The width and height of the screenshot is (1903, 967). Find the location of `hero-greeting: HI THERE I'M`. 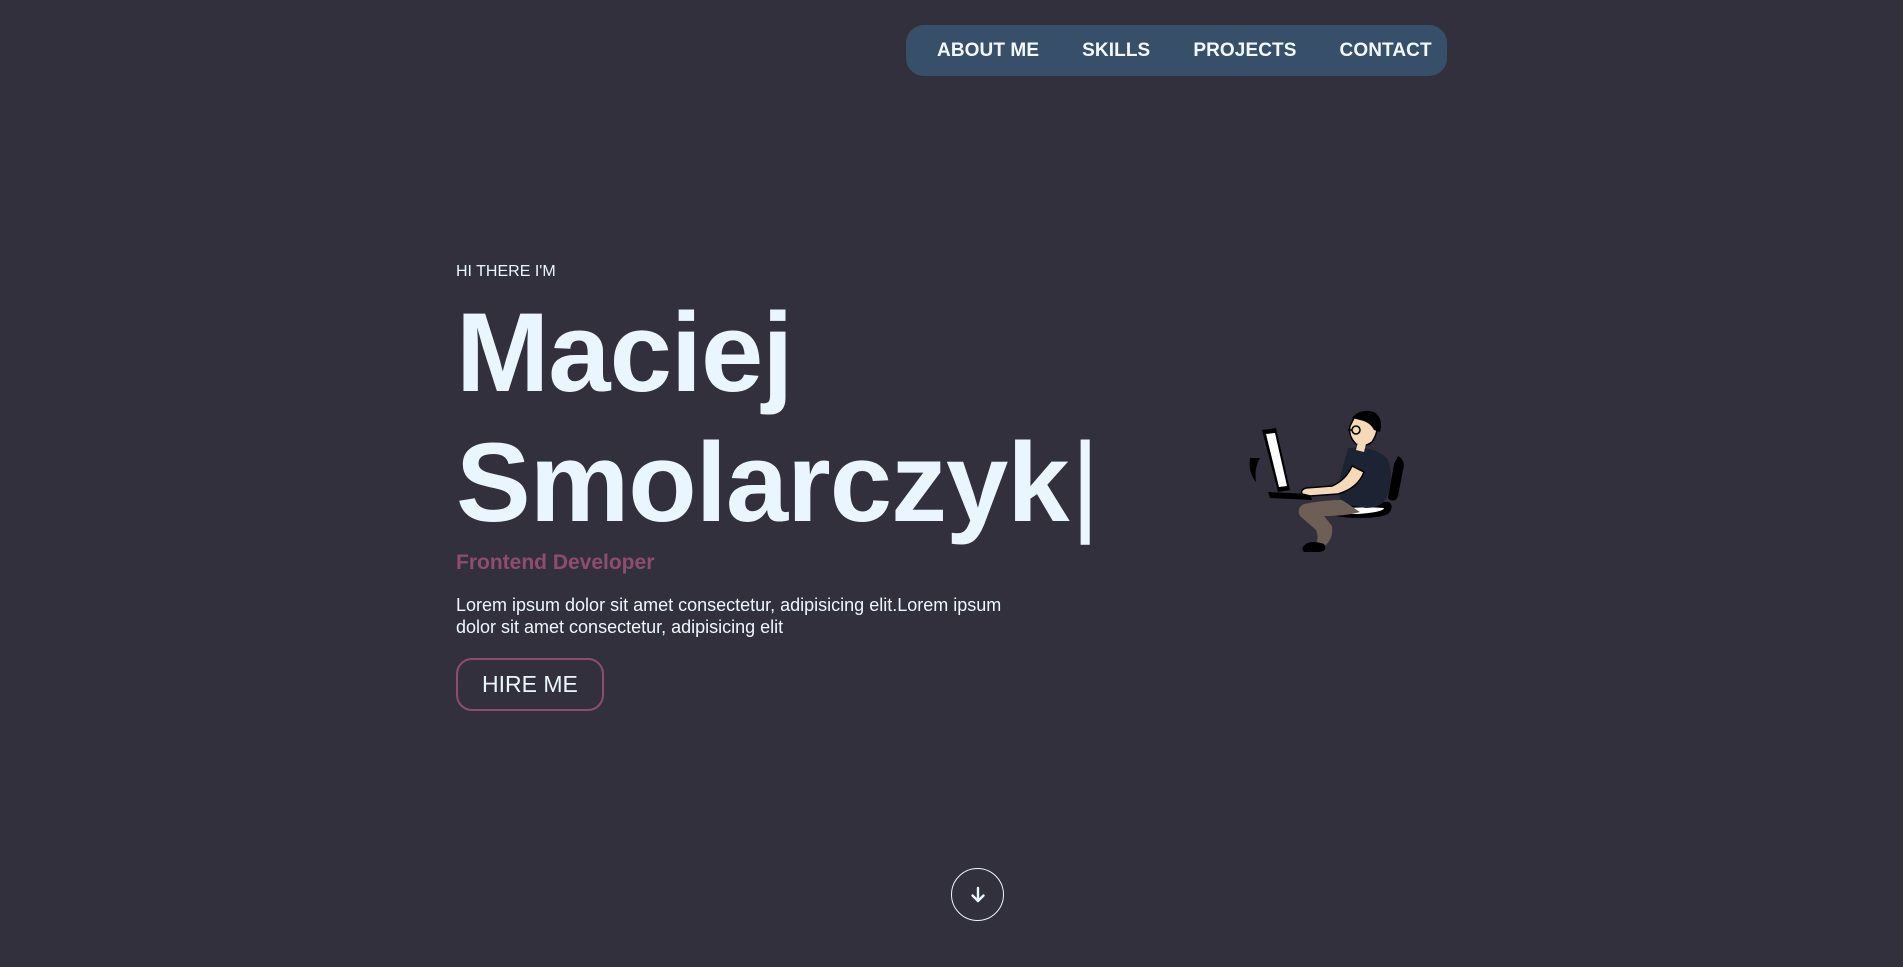

hero-greeting: HI THERE I'M is located at coordinates (506, 271).